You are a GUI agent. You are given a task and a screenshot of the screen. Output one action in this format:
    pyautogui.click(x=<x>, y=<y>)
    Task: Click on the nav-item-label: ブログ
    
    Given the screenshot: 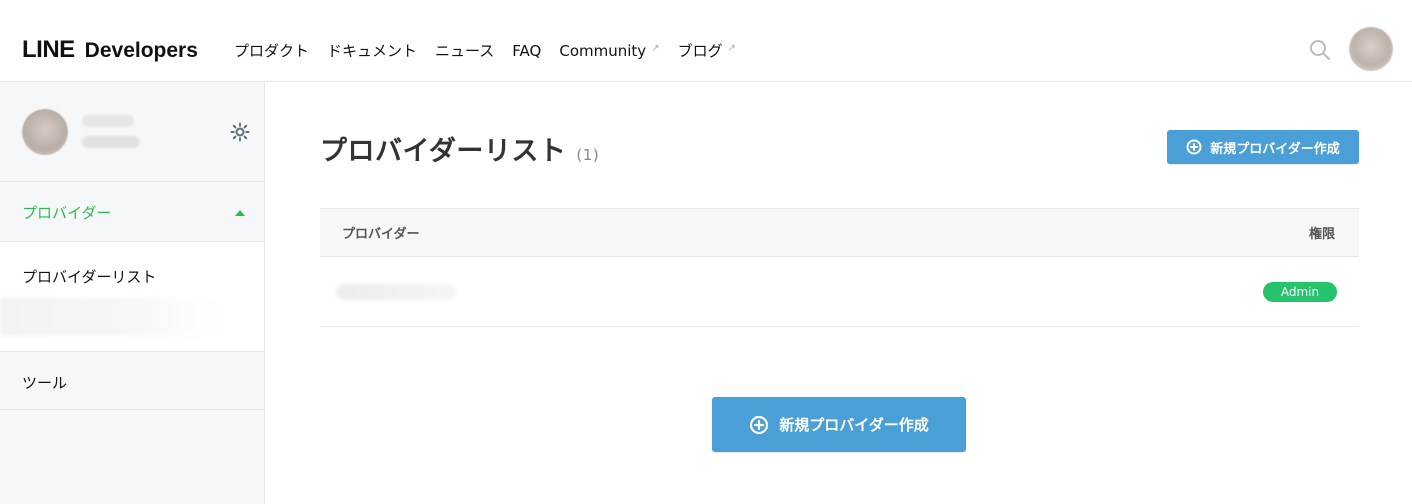 What is the action you would take?
    pyautogui.click(x=700, y=51)
    